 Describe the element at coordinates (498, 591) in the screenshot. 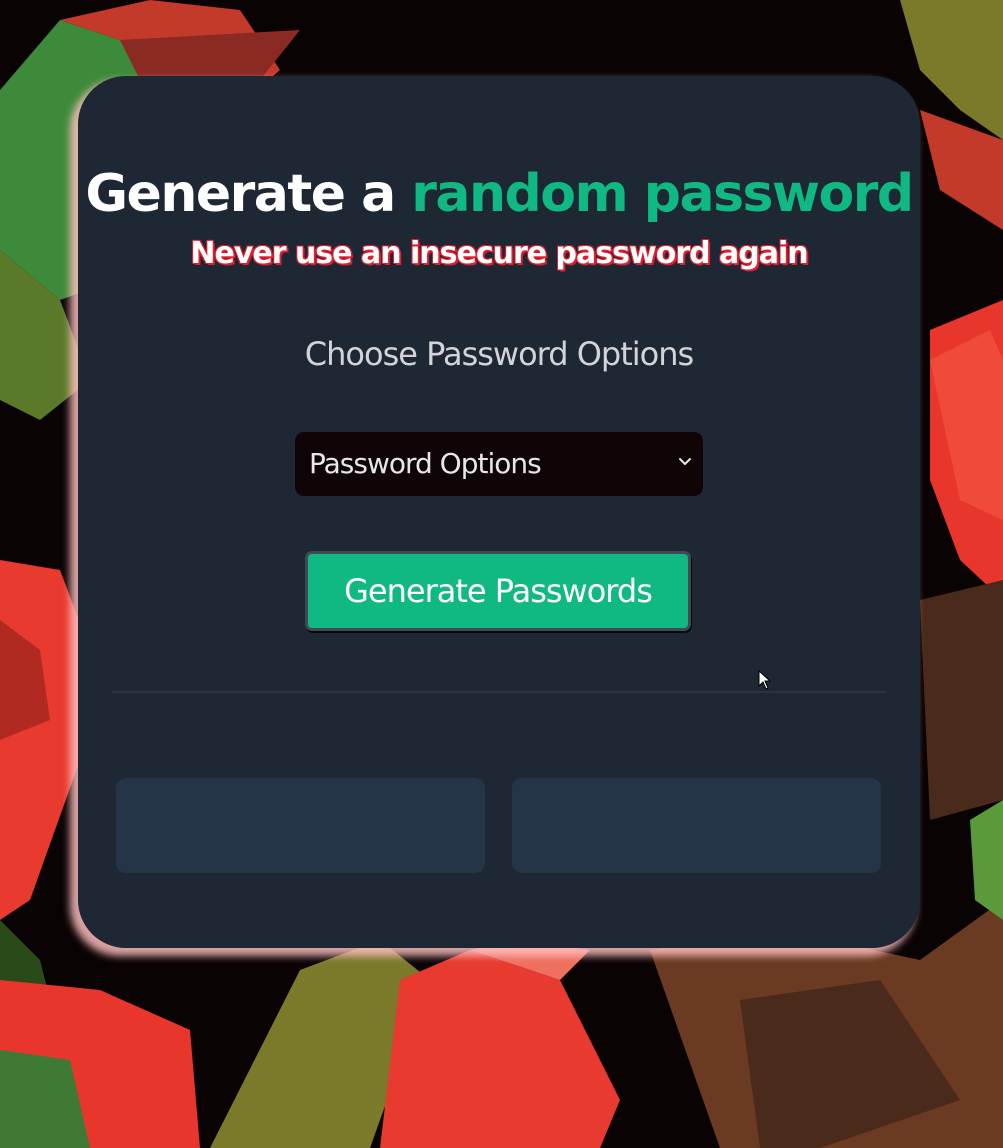

I see `generate-passwords-button: Generate Passwords` at that location.